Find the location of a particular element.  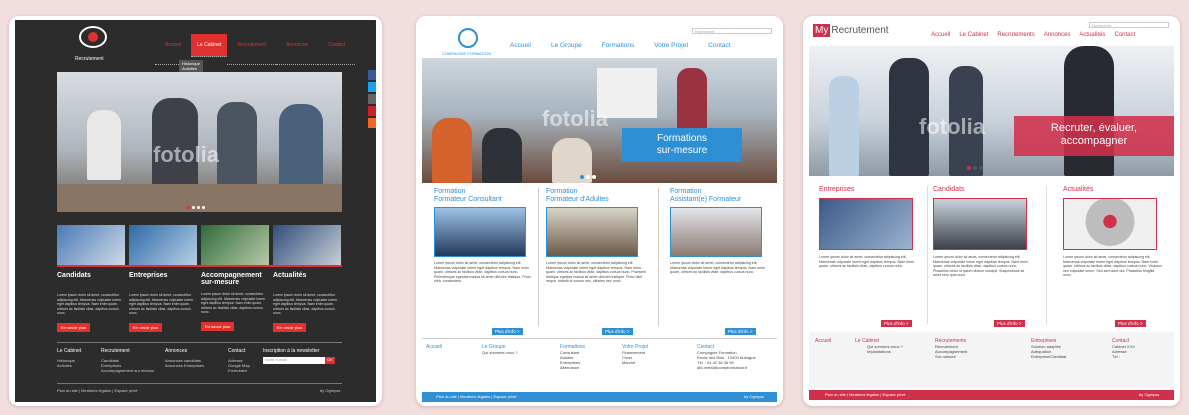

site3-logo-badge: My is located at coordinates (822, 30).